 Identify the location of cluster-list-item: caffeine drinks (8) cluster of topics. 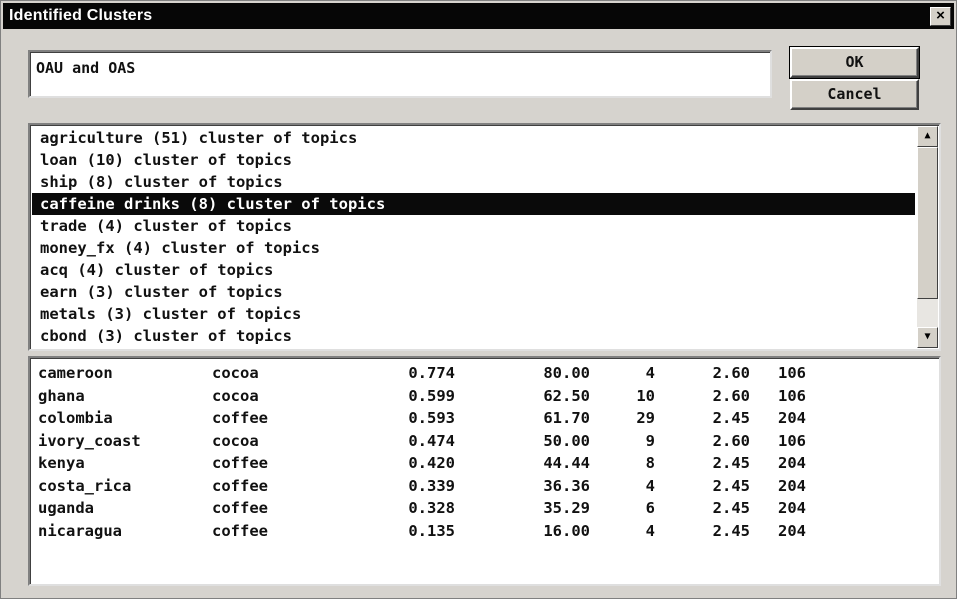
(473, 204).